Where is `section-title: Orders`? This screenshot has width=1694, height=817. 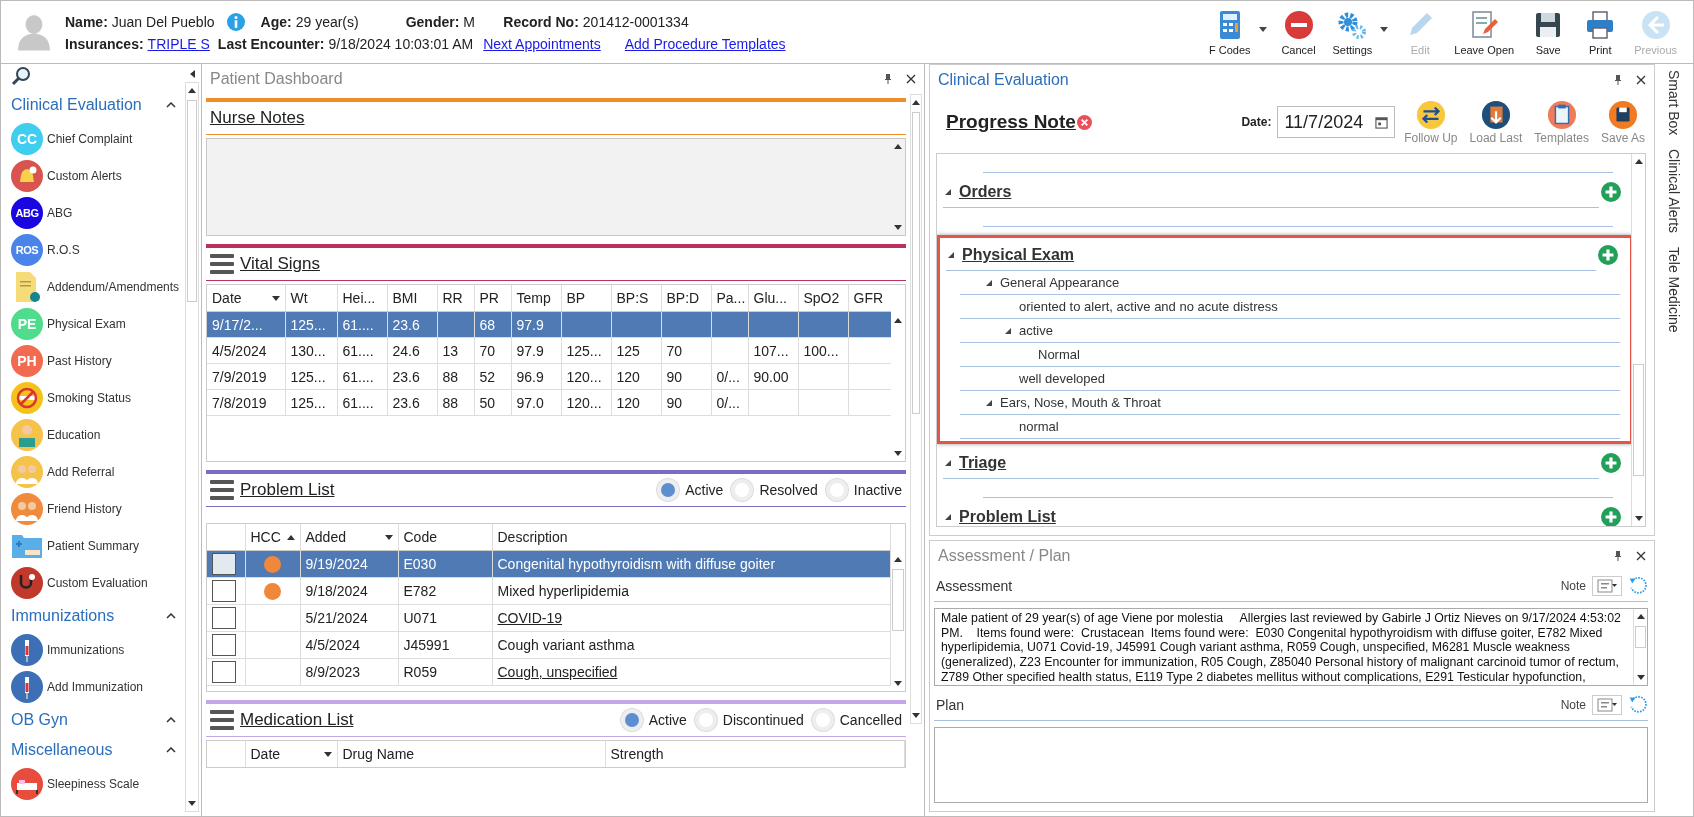 section-title: Orders is located at coordinates (985, 192).